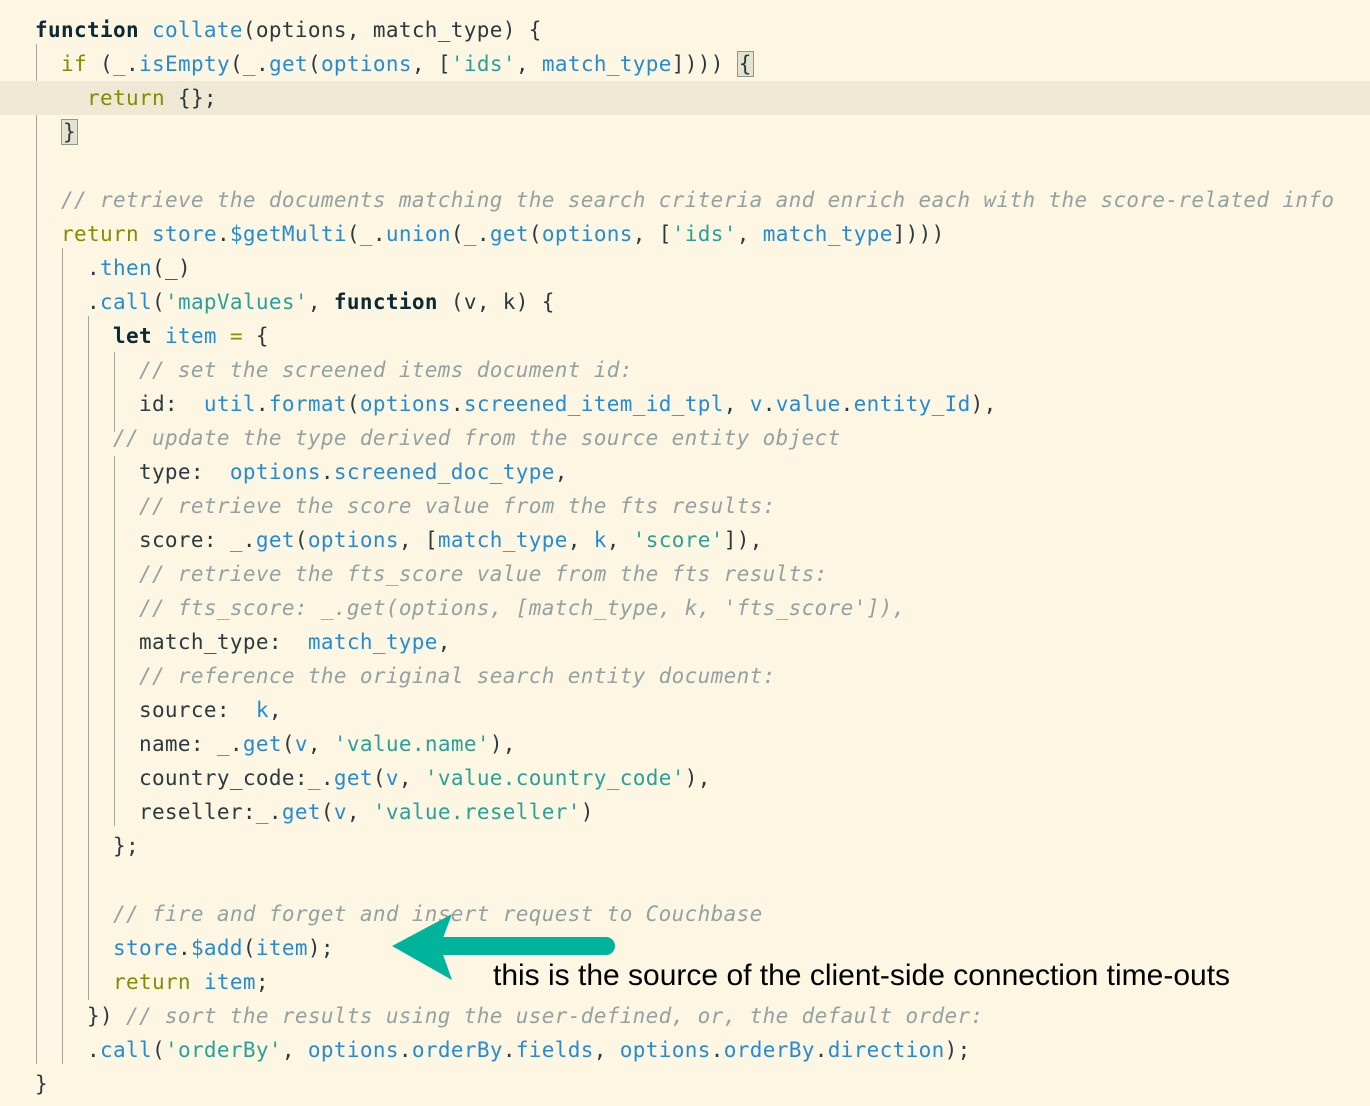  What do you see at coordinates (685, 302) in the screenshot?
I see `code-line: .call('mapValues', function (v, k) {` at bounding box center [685, 302].